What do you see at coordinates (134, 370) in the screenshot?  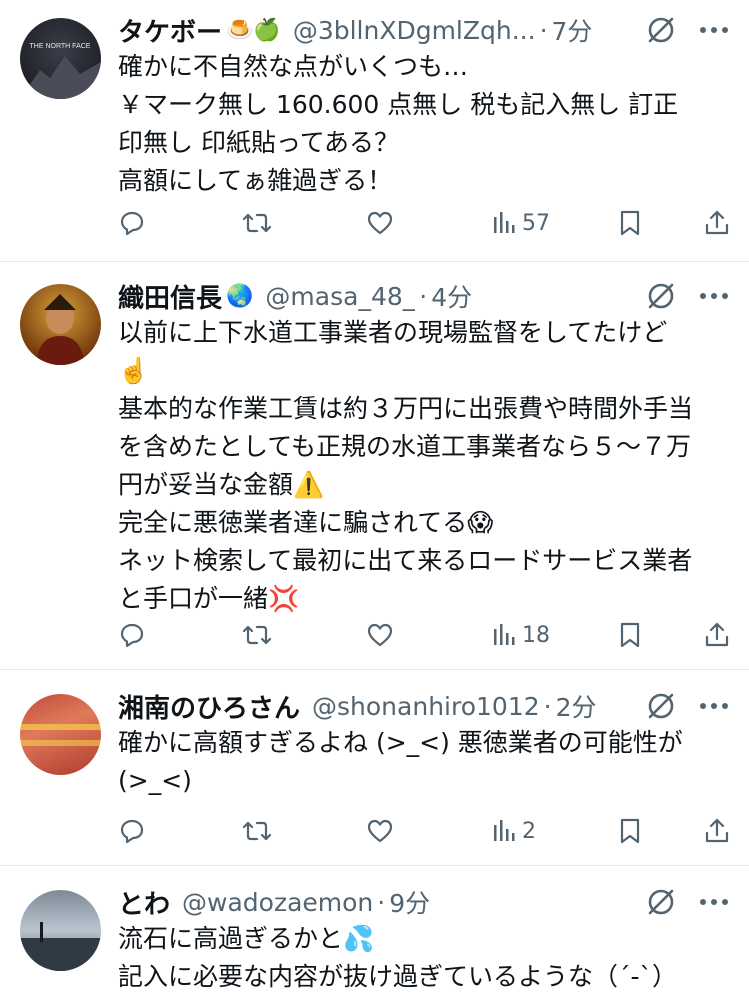 I see `tweet-text-line: ☝️` at bounding box center [134, 370].